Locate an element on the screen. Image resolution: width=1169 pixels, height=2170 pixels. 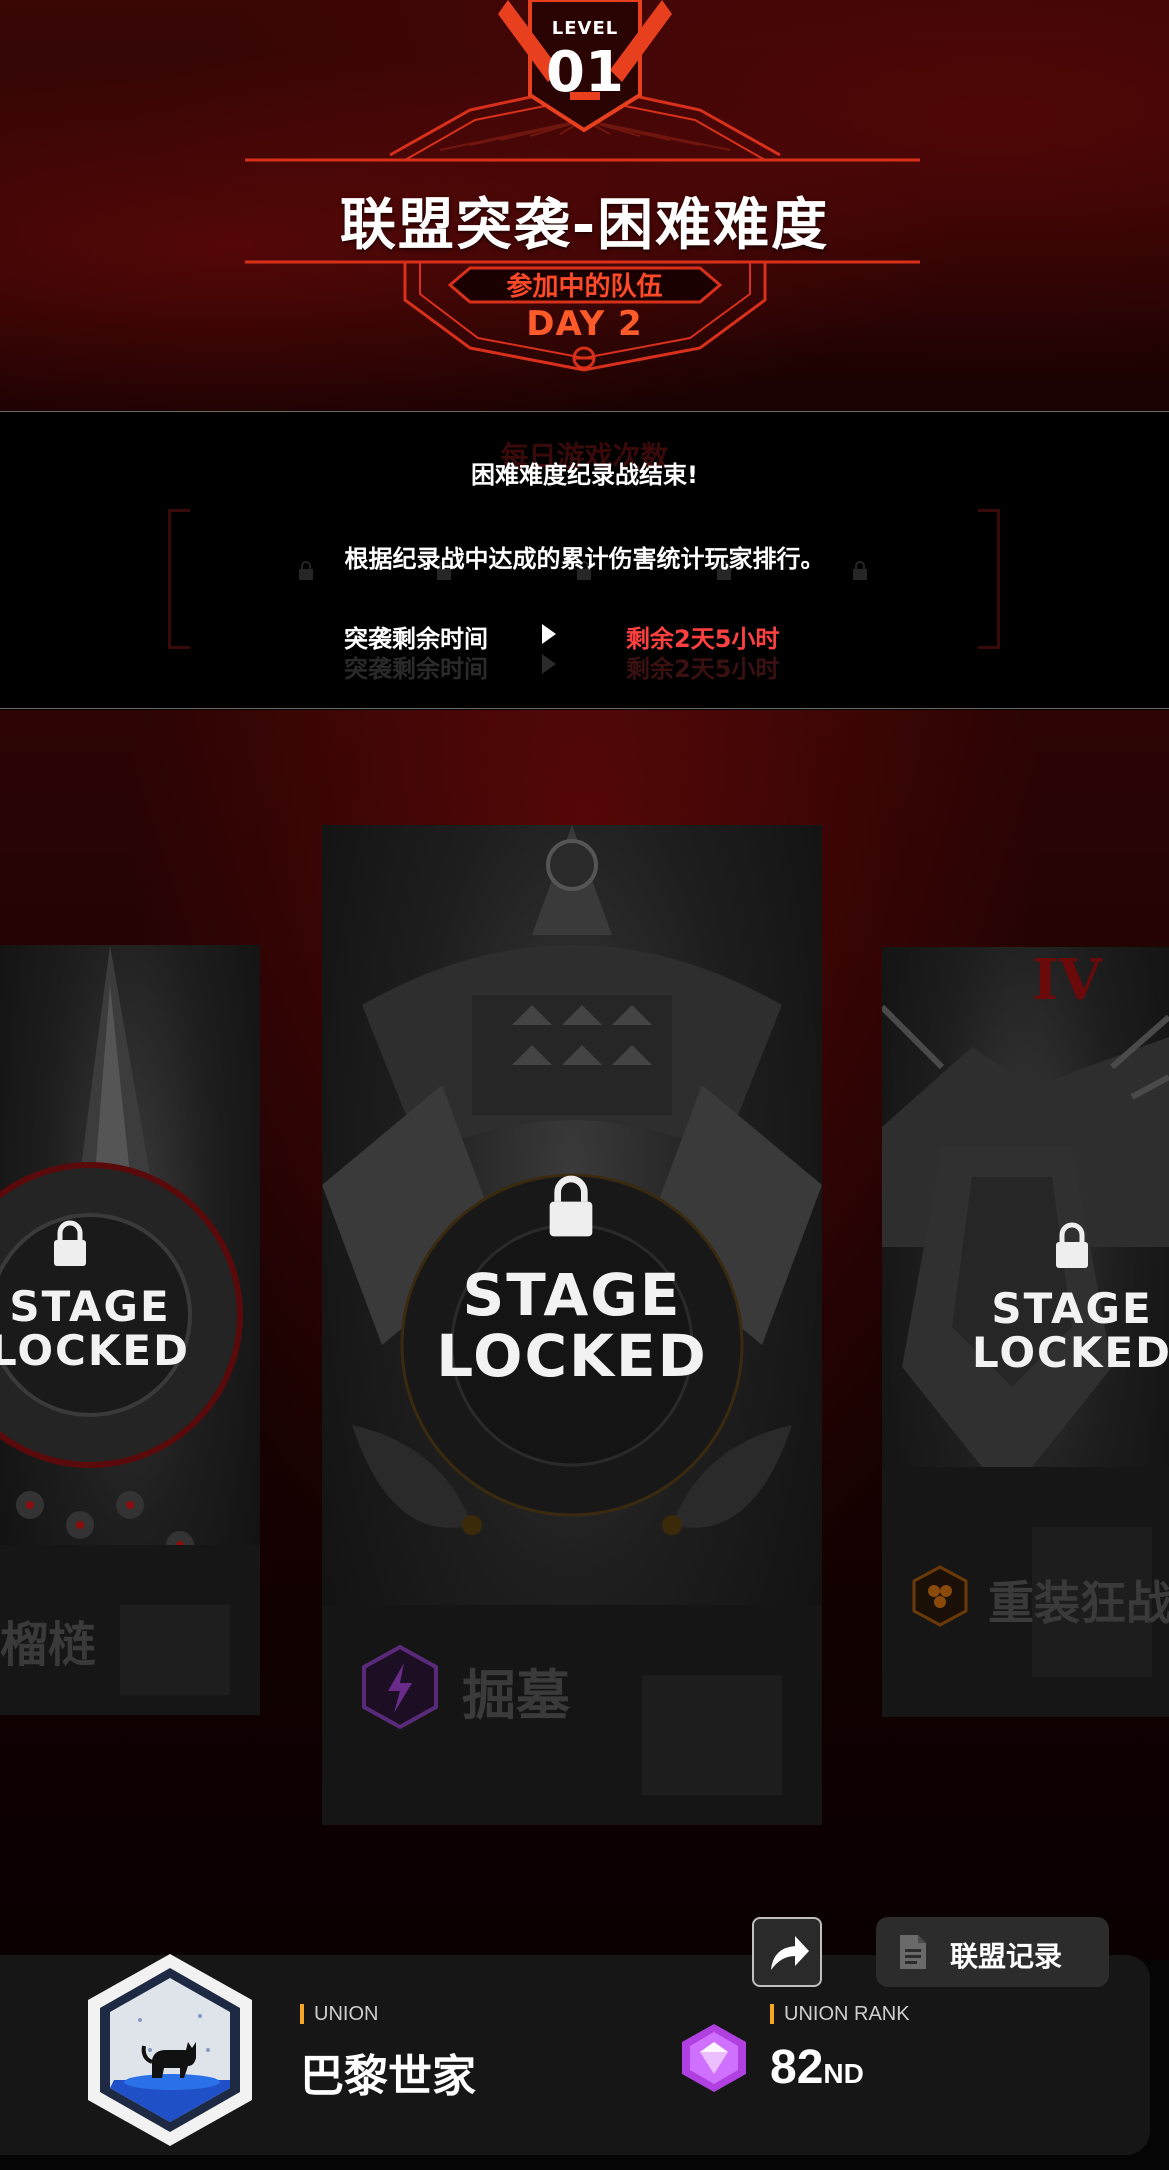
stage-card-right: IV STAGE LOCKED 重装狂战 is located at coordinates (1025, 1332).